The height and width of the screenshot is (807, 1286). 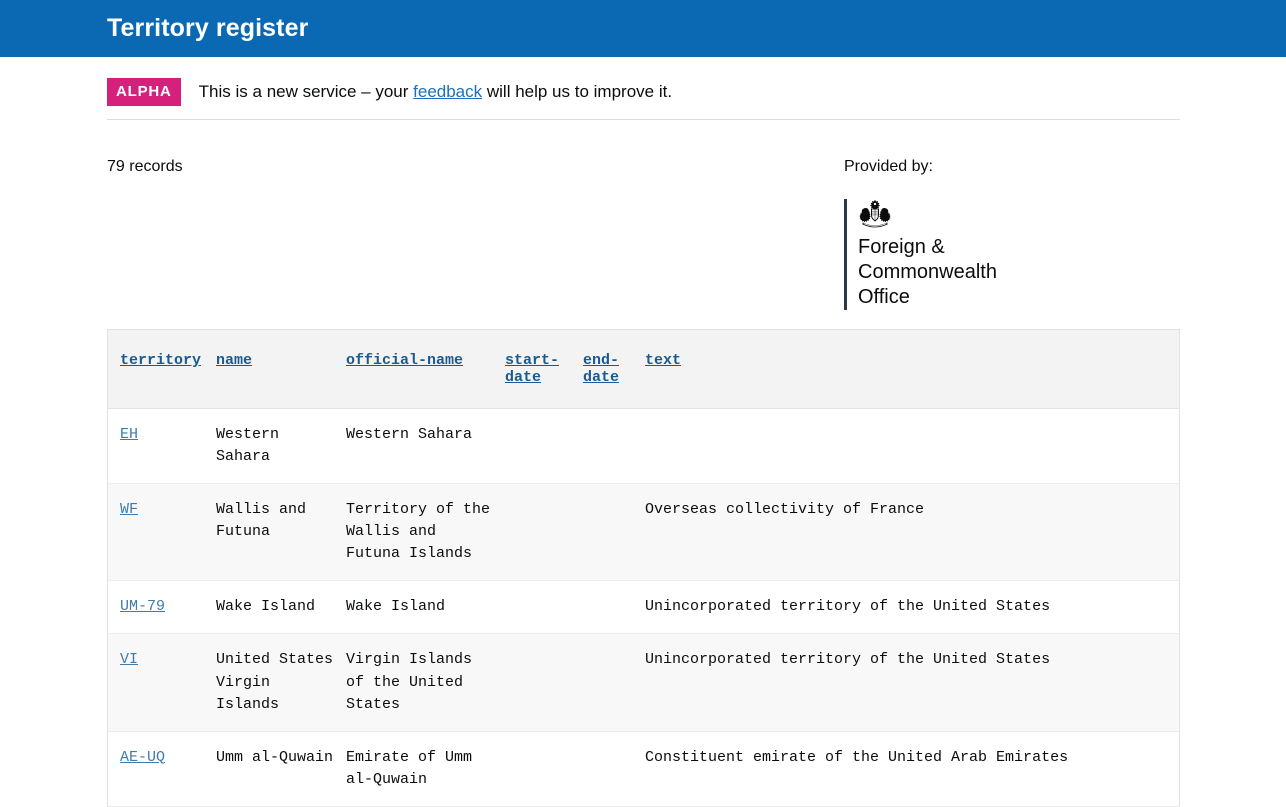 What do you see at coordinates (129, 509) in the screenshot?
I see `territory-link: WF` at bounding box center [129, 509].